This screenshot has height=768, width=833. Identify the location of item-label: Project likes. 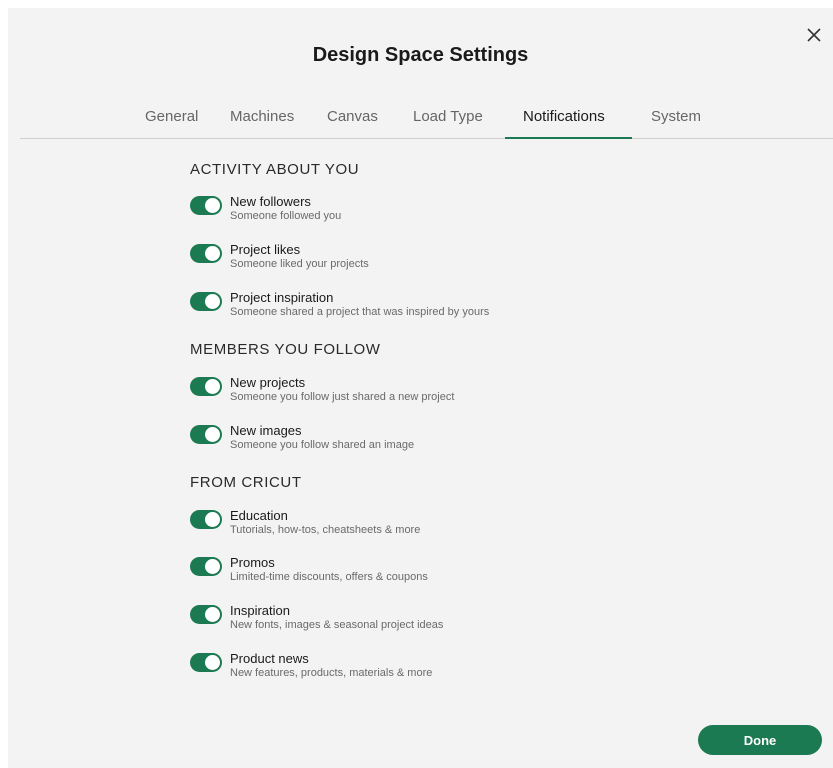
(265, 249).